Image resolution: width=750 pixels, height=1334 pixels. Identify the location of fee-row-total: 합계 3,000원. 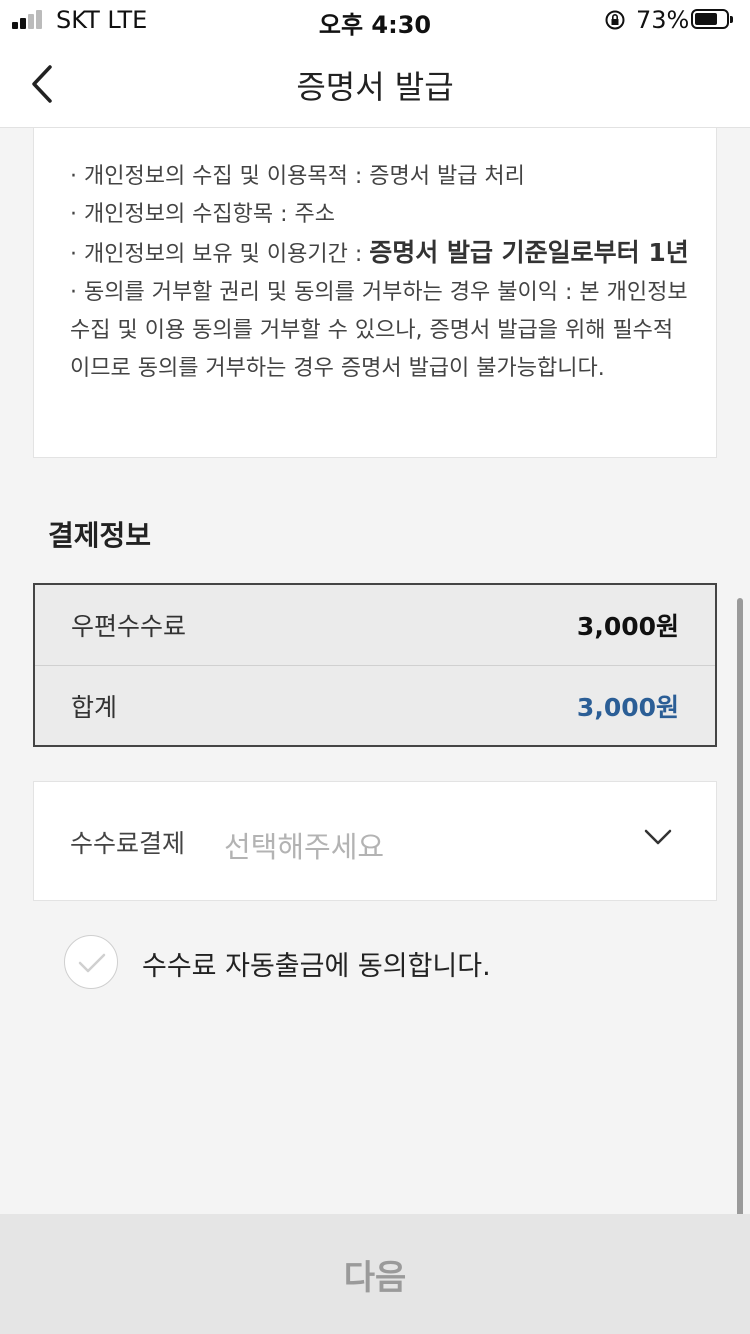
(375, 705).